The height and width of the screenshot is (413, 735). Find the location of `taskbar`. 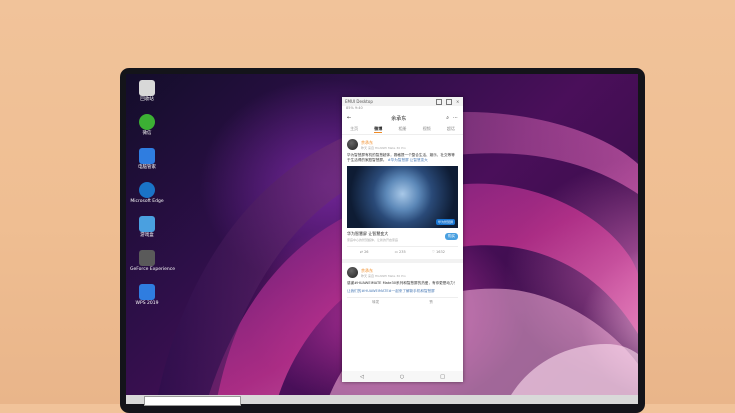

taskbar is located at coordinates (382, 400).